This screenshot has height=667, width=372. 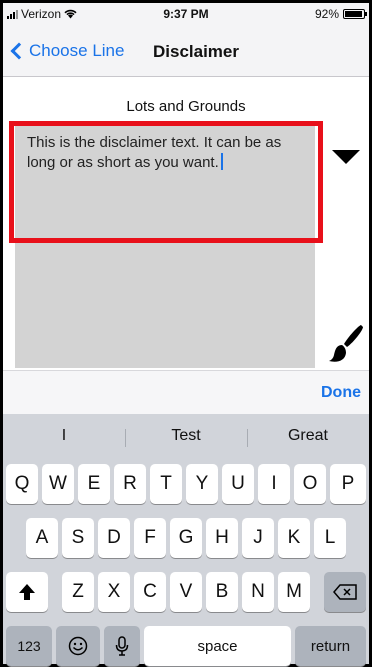 I want to click on key-w: W, so click(x=58, y=484).